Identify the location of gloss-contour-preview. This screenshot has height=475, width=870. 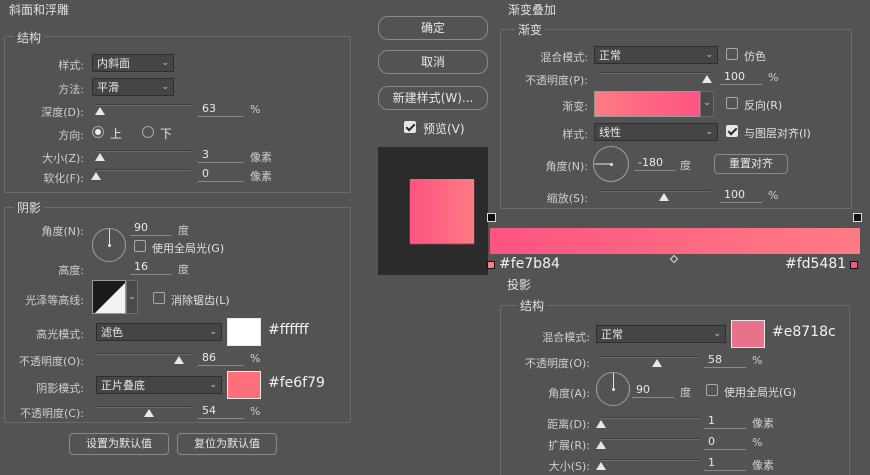
(109, 297).